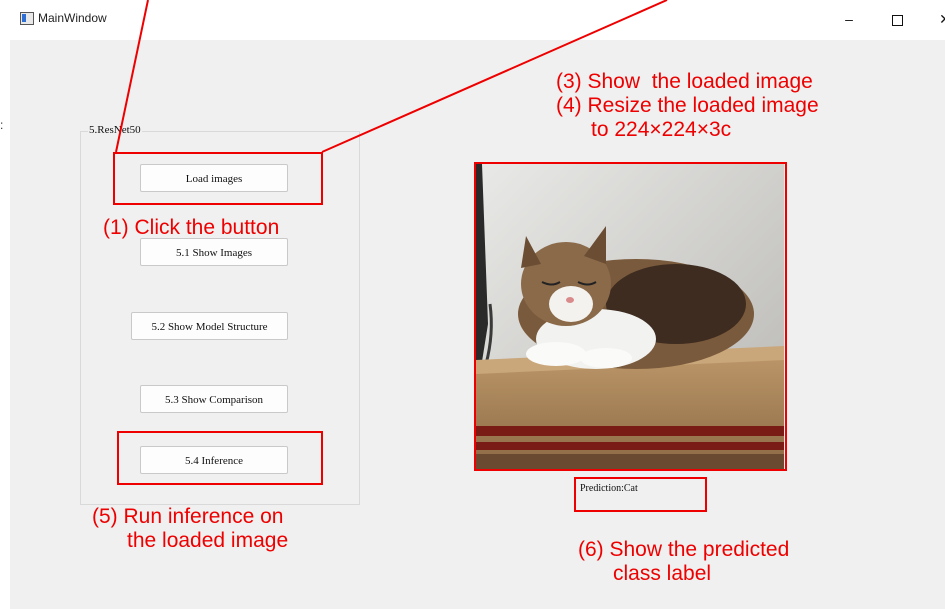 The height and width of the screenshot is (609, 945). Describe the element at coordinates (494, 76) in the screenshot. I see `arrow-line-right` at that location.